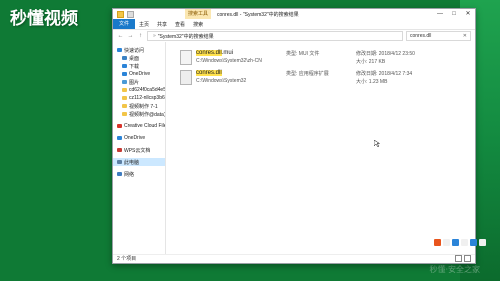 Image resolution: width=500 pixels, height=281 pixels. I want to click on sidebar-item: 快速访问, so click(139, 50).